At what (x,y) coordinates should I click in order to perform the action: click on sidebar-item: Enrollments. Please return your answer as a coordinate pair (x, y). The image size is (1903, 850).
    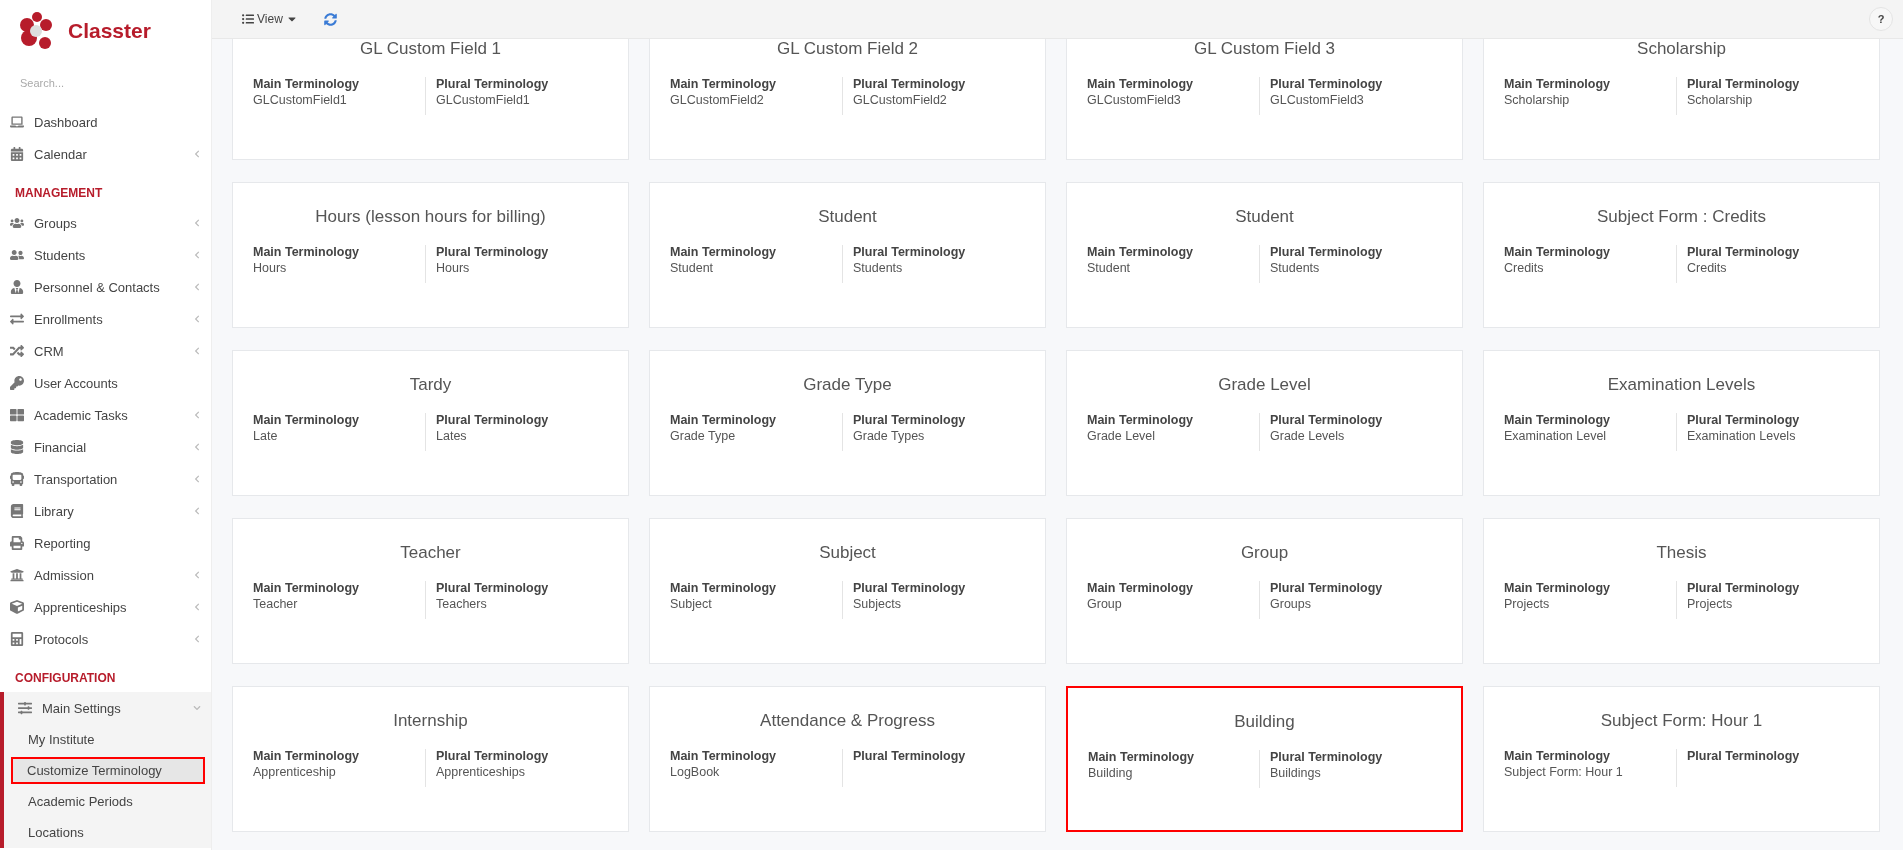
    Looking at the image, I should click on (105, 319).